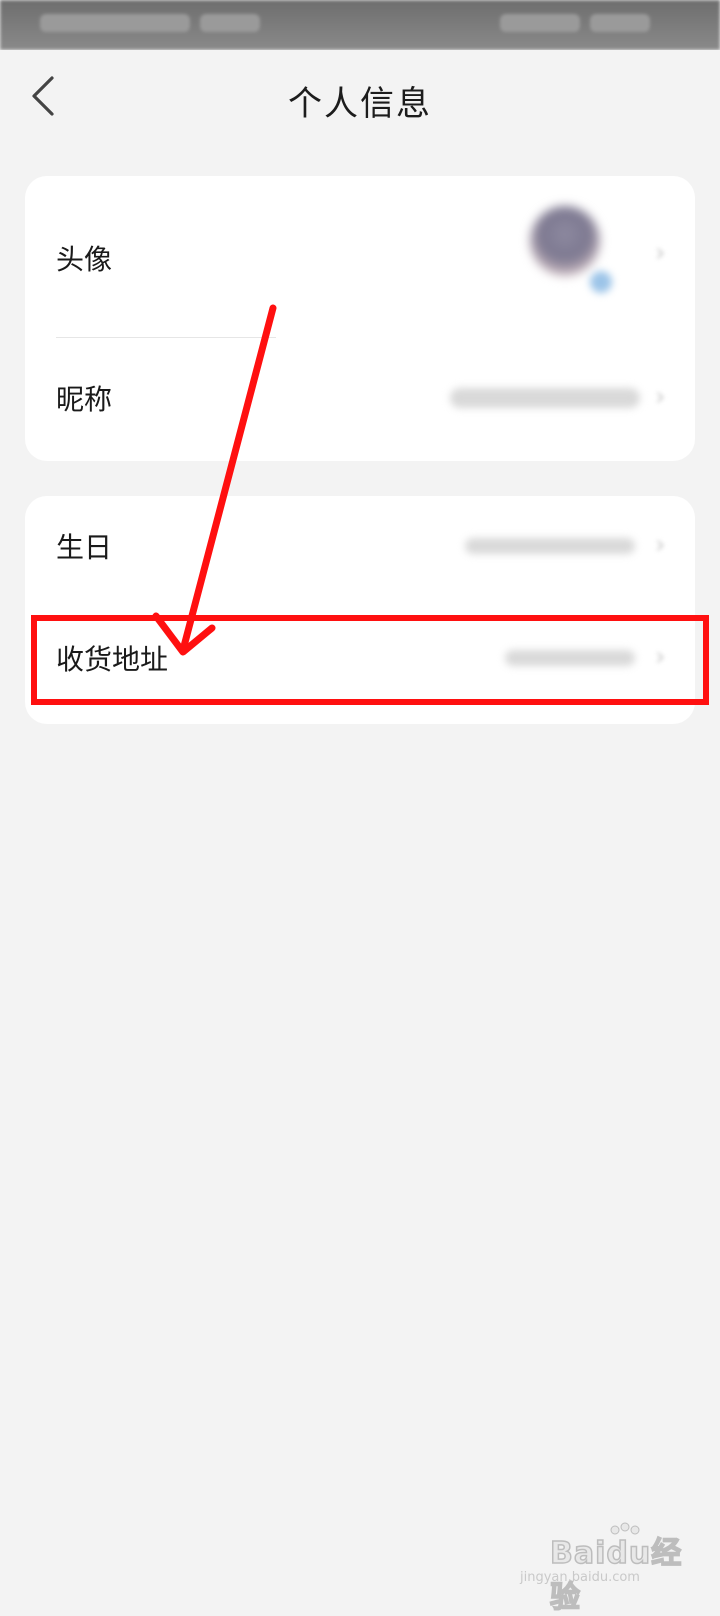  What do you see at coordinates (610, 1569) in the screenshot?
I see `baidu-jingyan-watermark: Baidu经验 jingyan.baidu.com` at bounding box center [610, 1569].